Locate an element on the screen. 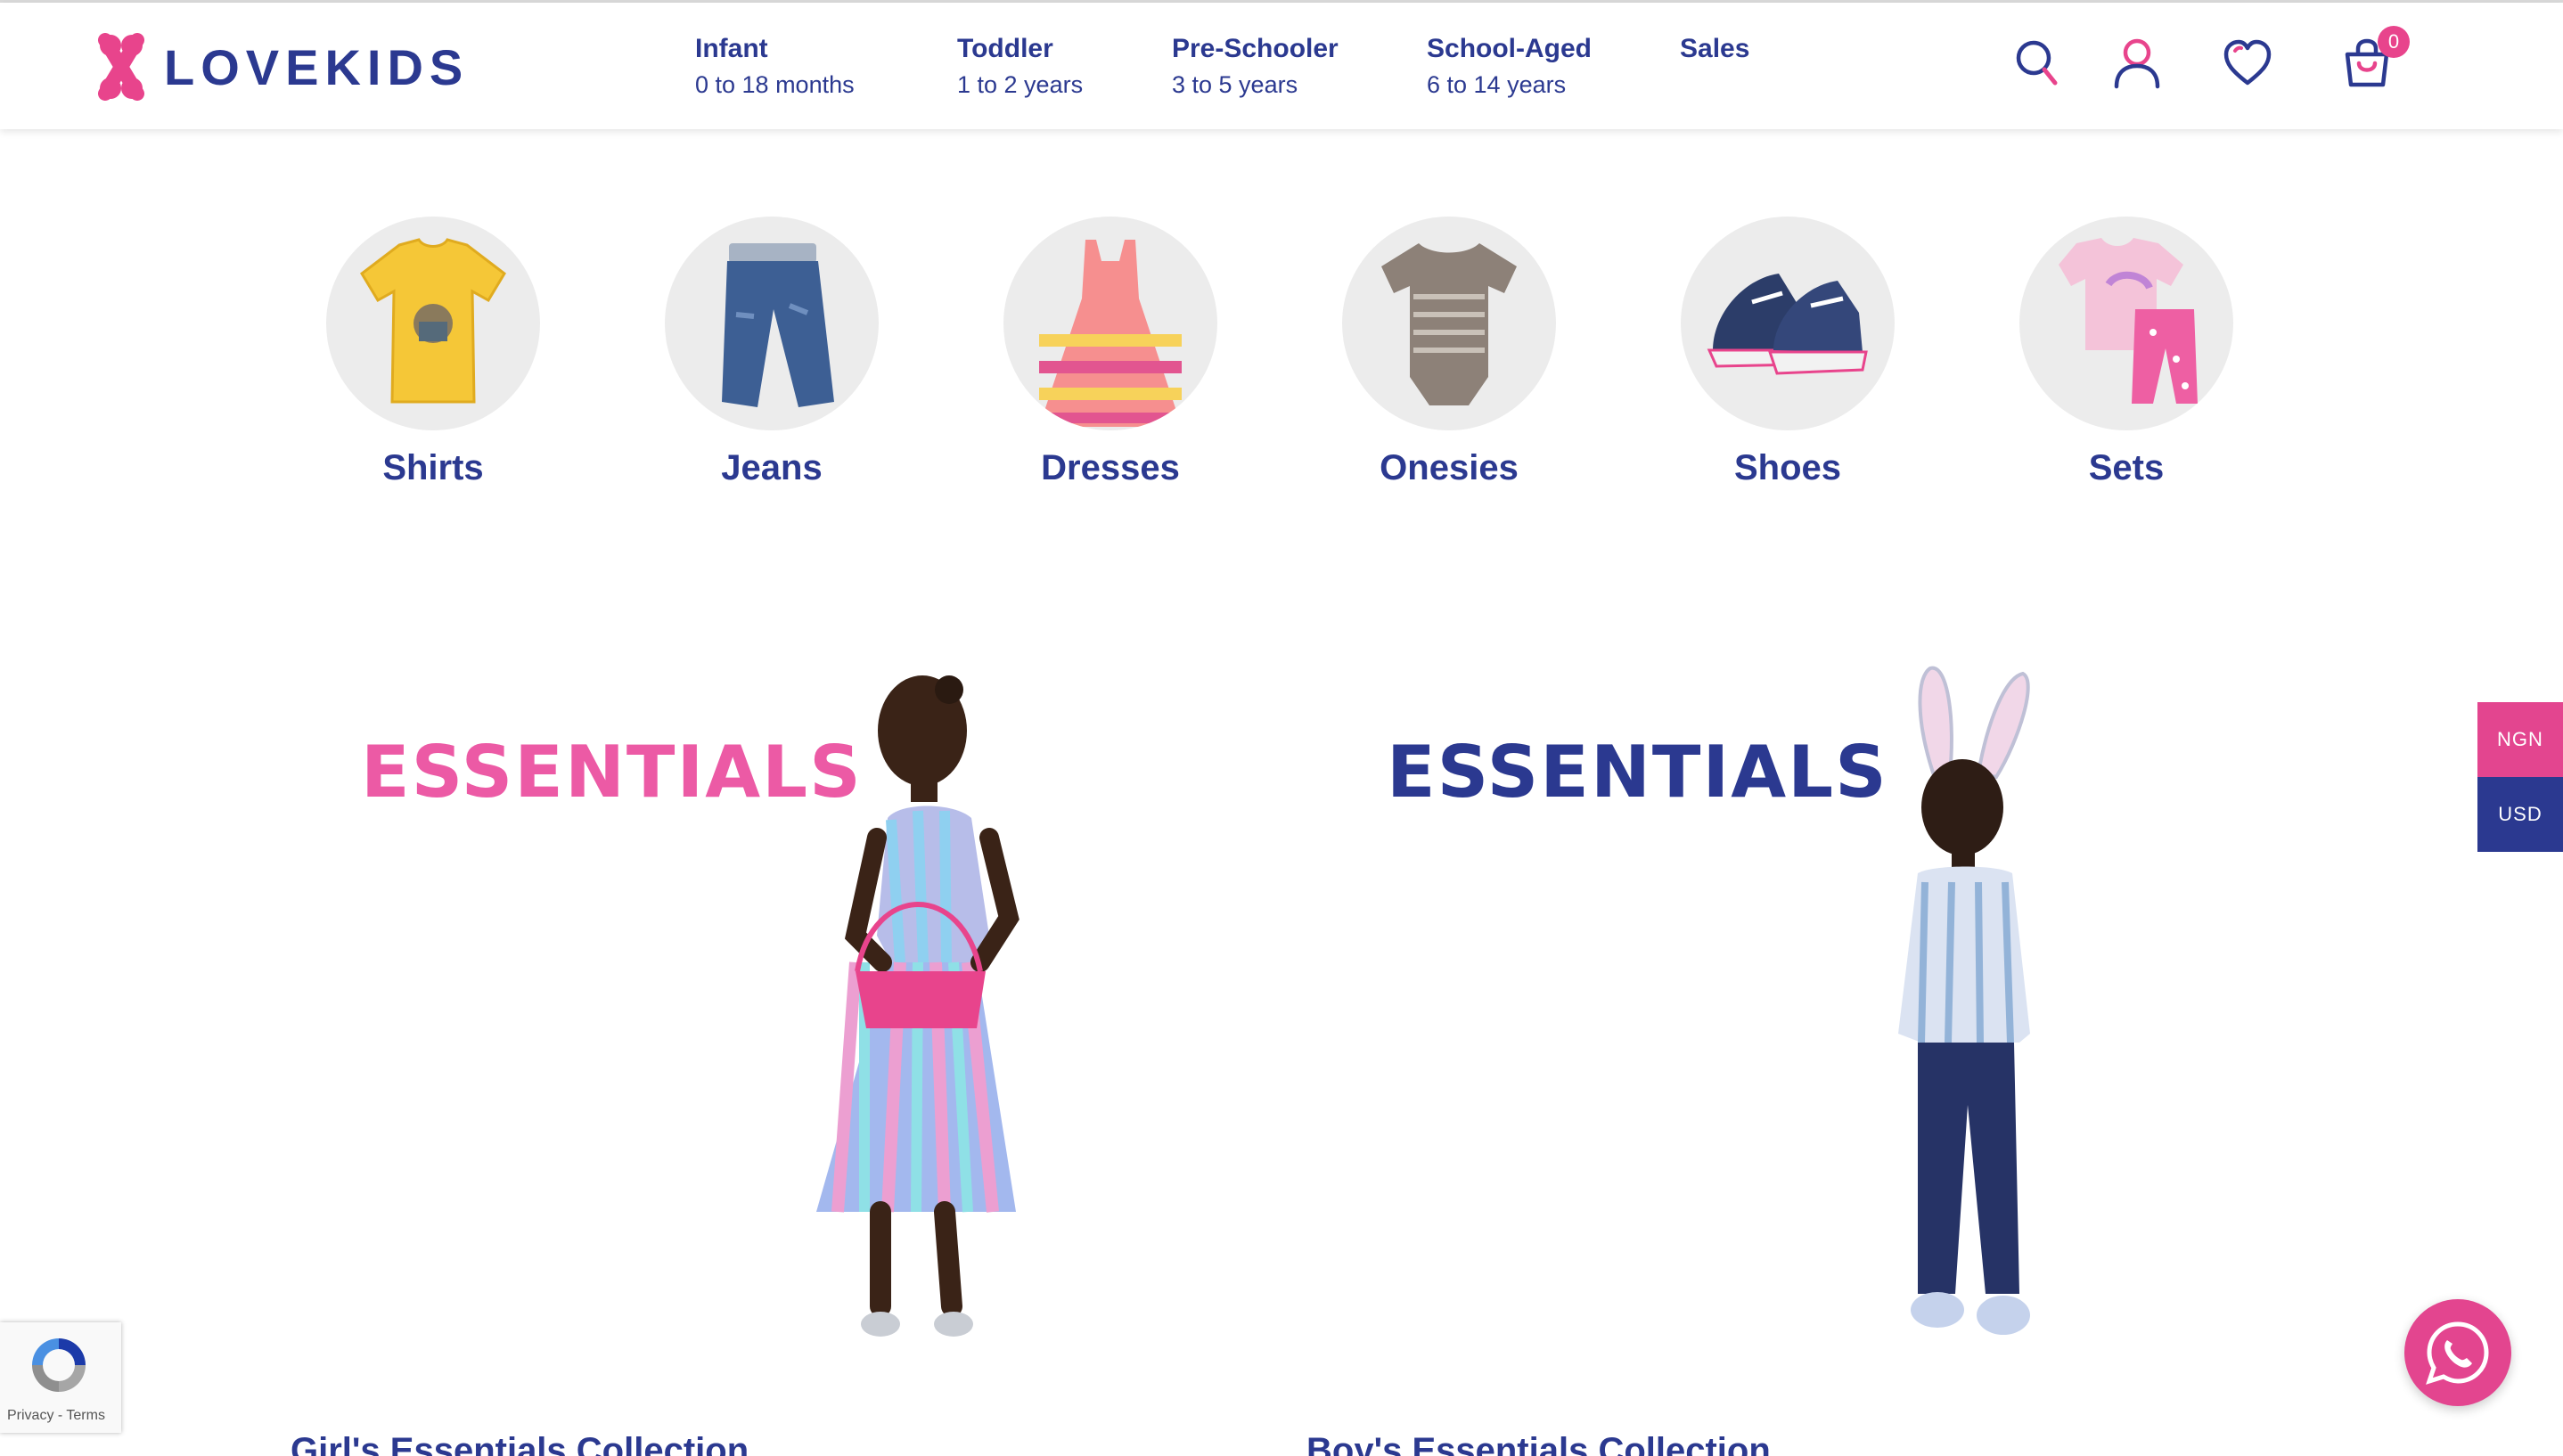  category-label: Shirts is located at coordinates (433, 468).